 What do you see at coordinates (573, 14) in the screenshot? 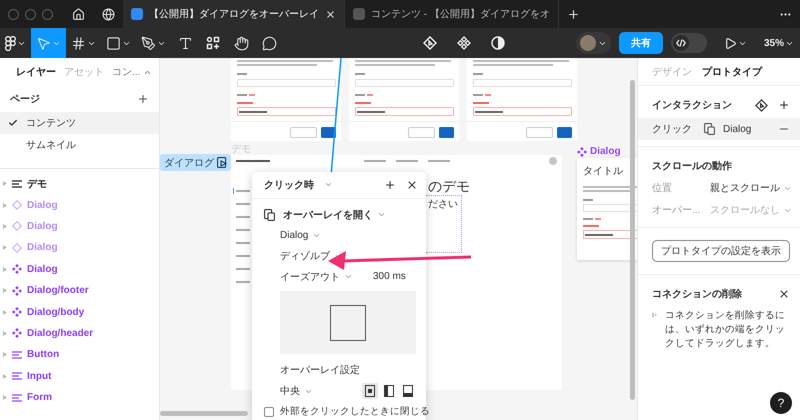
I see `plus-icon` at bounding box center [573, 14].